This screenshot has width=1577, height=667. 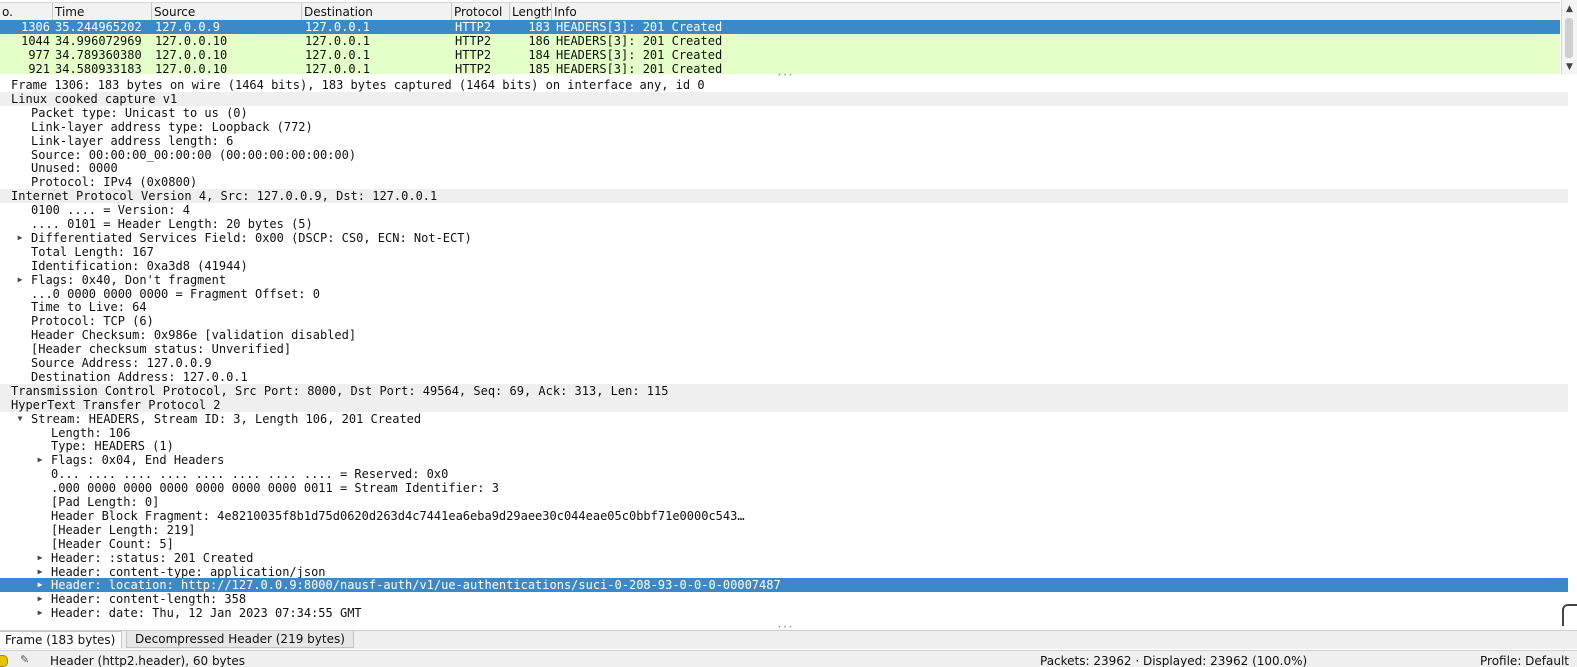 What do you see at coordinates (112, 446) in the screenshot?
I see `tree-item-label: Type: HEADERS (1)` at bounding box center [112, 446].